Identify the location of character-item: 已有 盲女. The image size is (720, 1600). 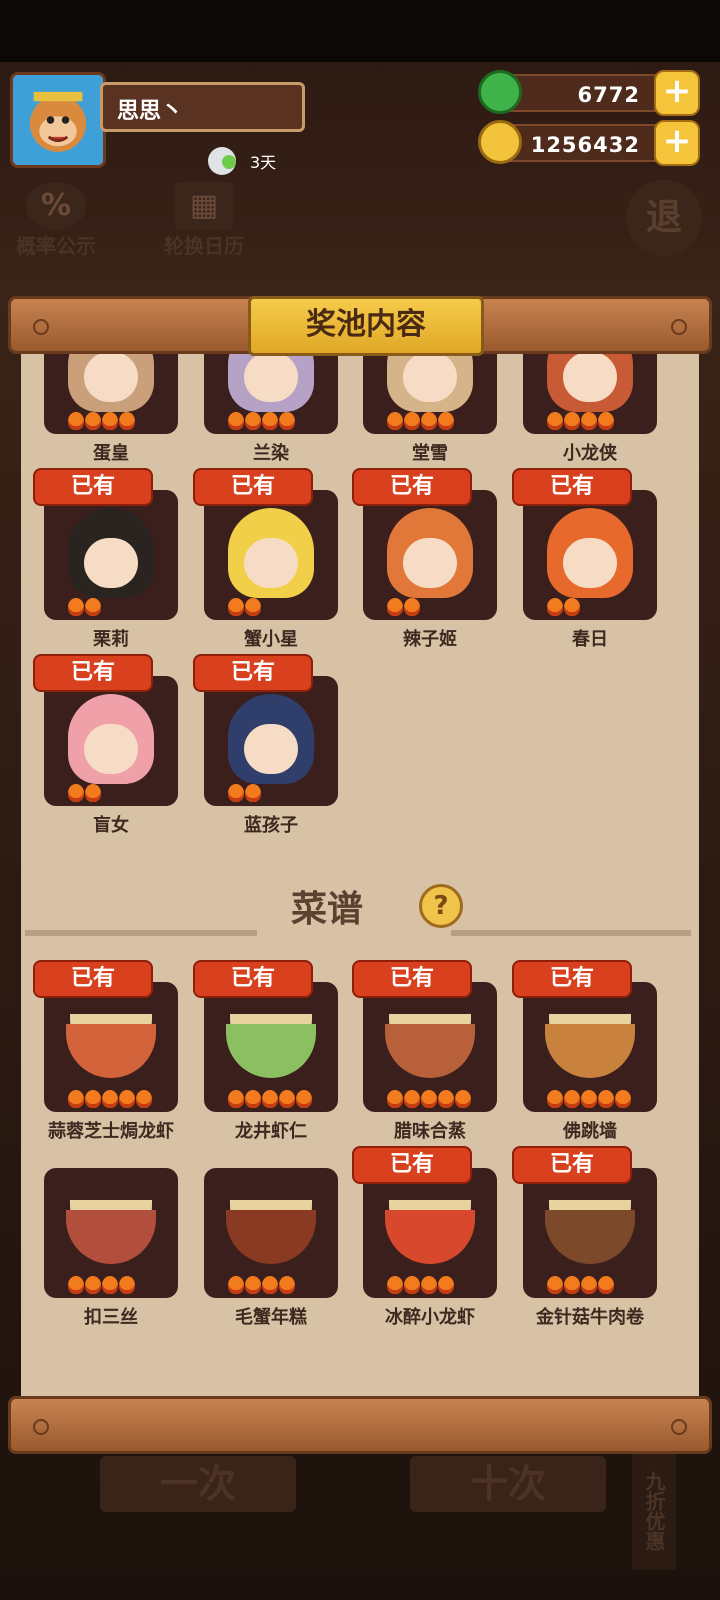
(105, 745).